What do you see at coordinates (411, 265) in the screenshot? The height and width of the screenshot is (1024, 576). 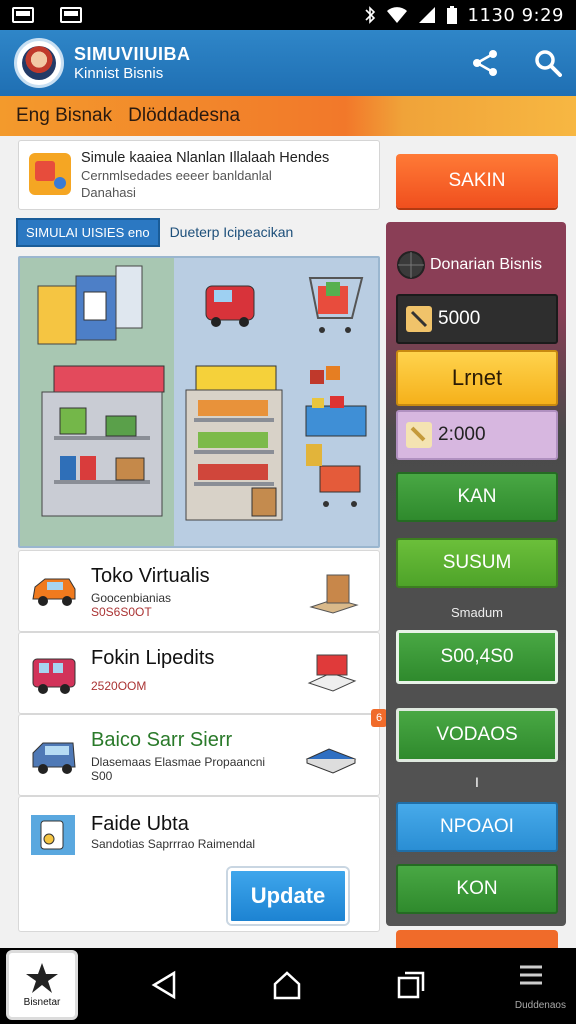 I see `globe-icon` at bounding box center [411, 265].